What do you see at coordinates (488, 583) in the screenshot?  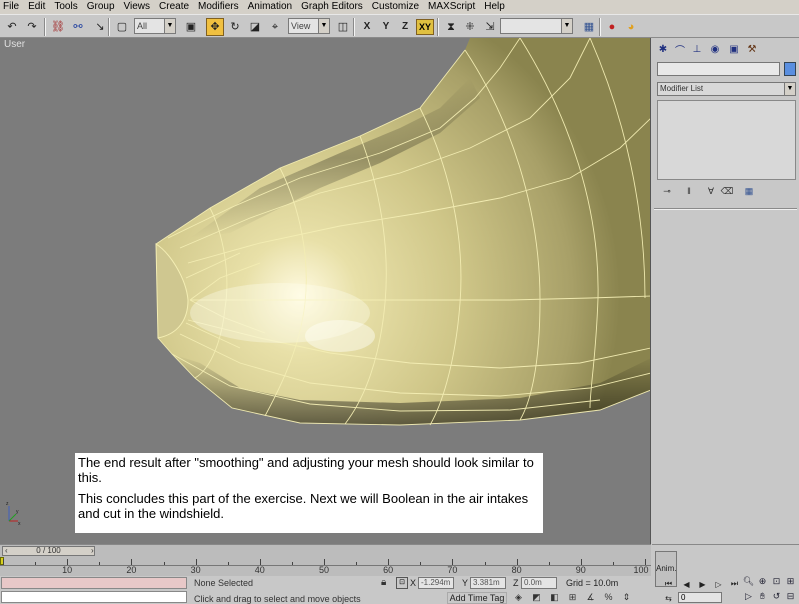 I see `y-coord-field: 3.381m` at bounding box center [488, 583].